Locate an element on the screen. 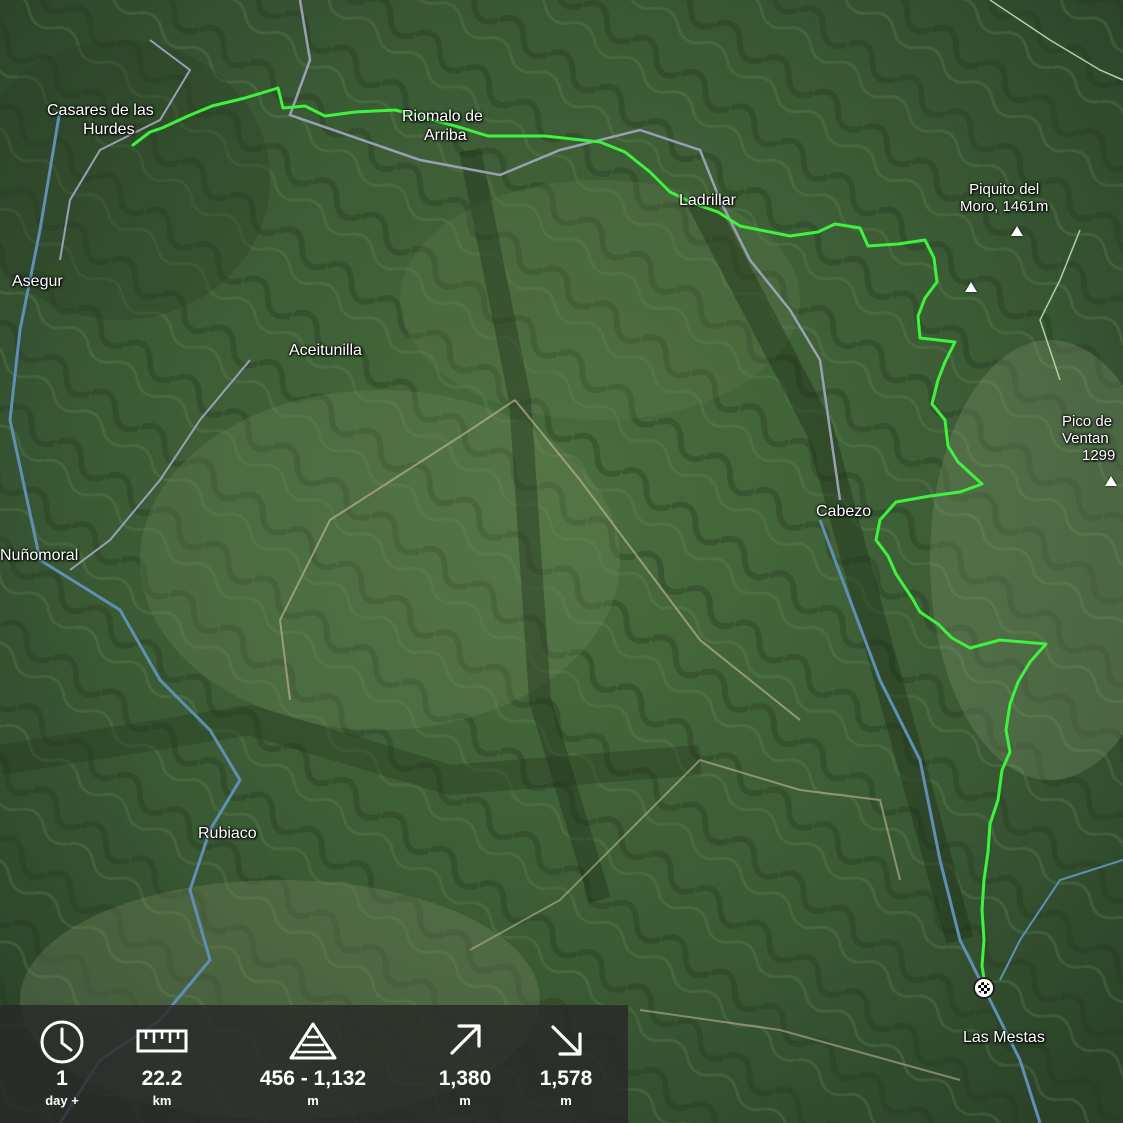 The height and width of the screenshot is (1123, 1123). ascent-unit: m is located at coordinates (465, 1100).